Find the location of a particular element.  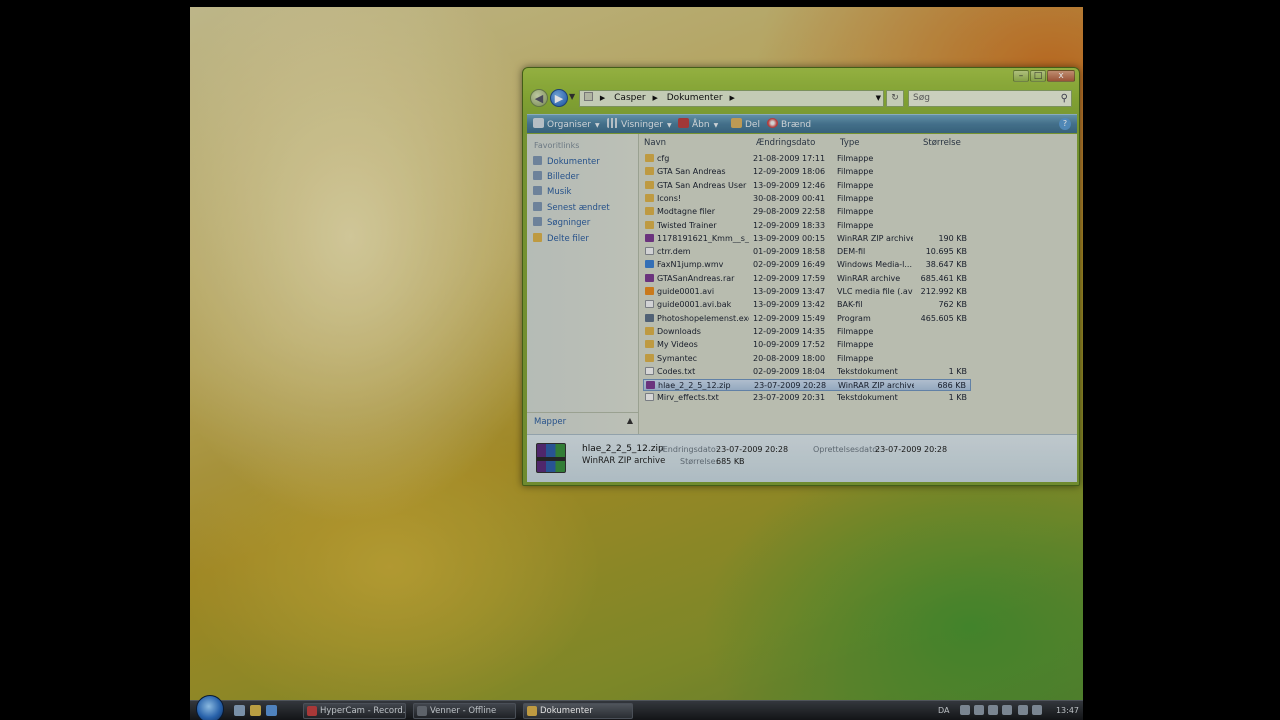

file-date: 13-09-2009 13:42 is located at coordinates (789, 305).